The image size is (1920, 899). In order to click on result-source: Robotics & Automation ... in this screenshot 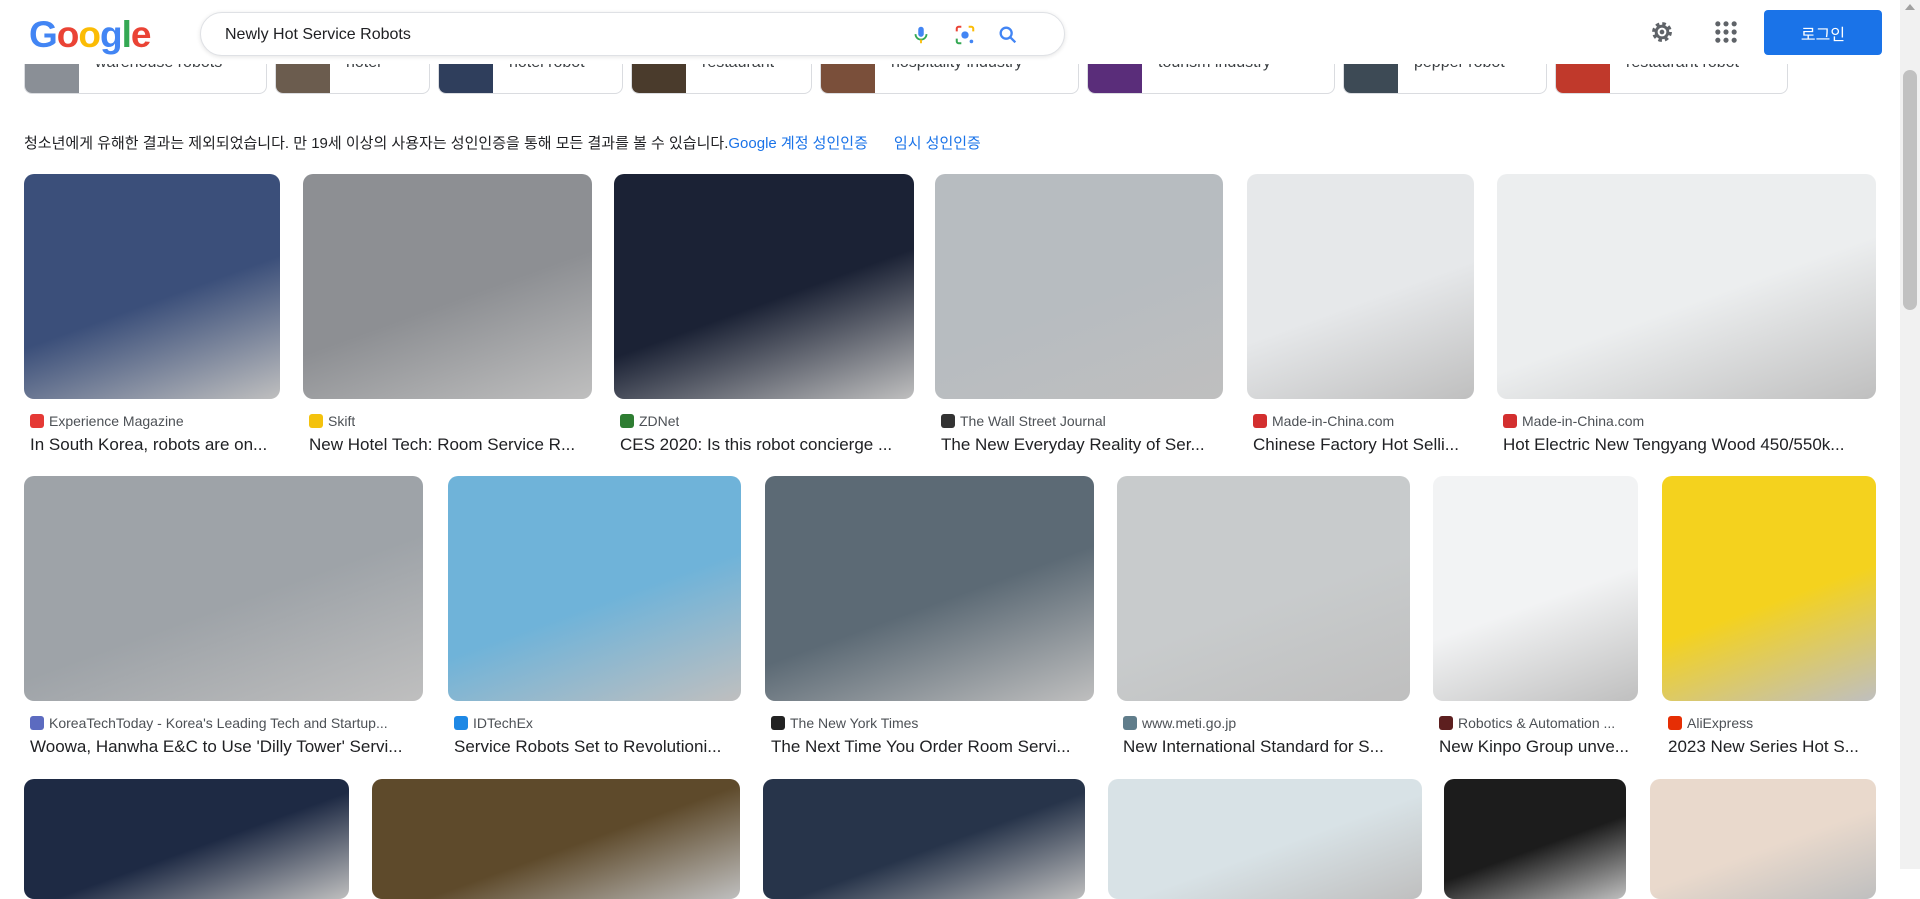, I will do `click(1527, 723)`.